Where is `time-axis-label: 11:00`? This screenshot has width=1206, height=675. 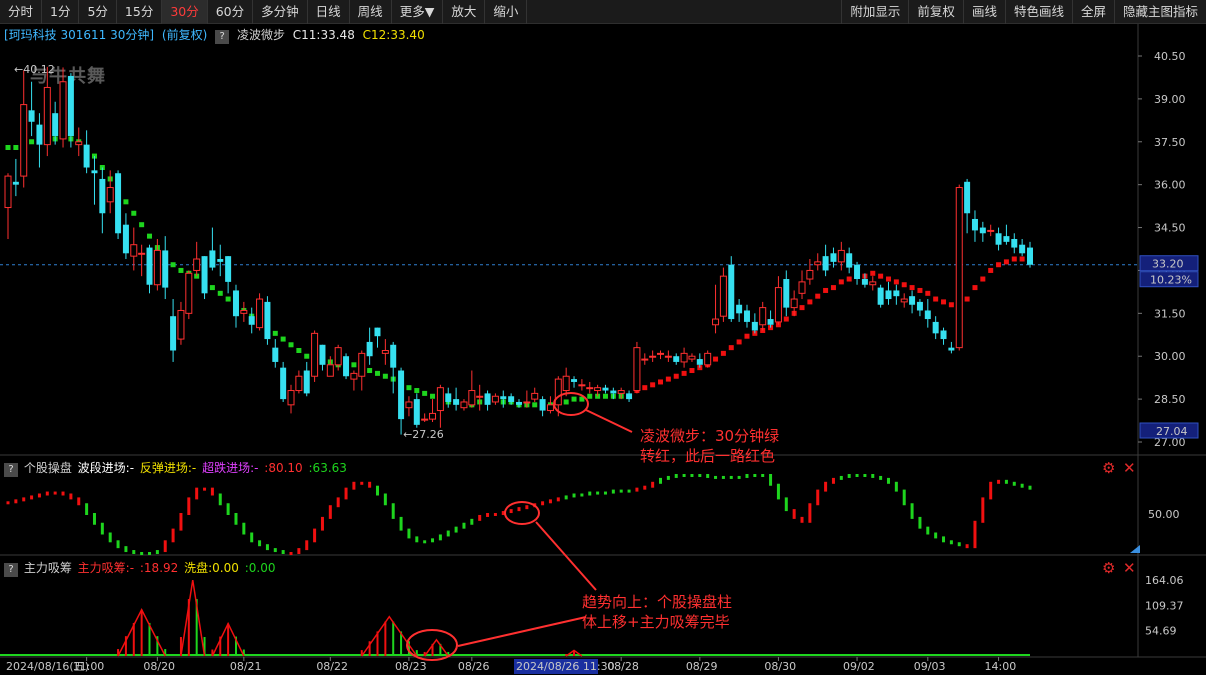 time-axis-label: 11:00 is located at coordinates (89, 666).